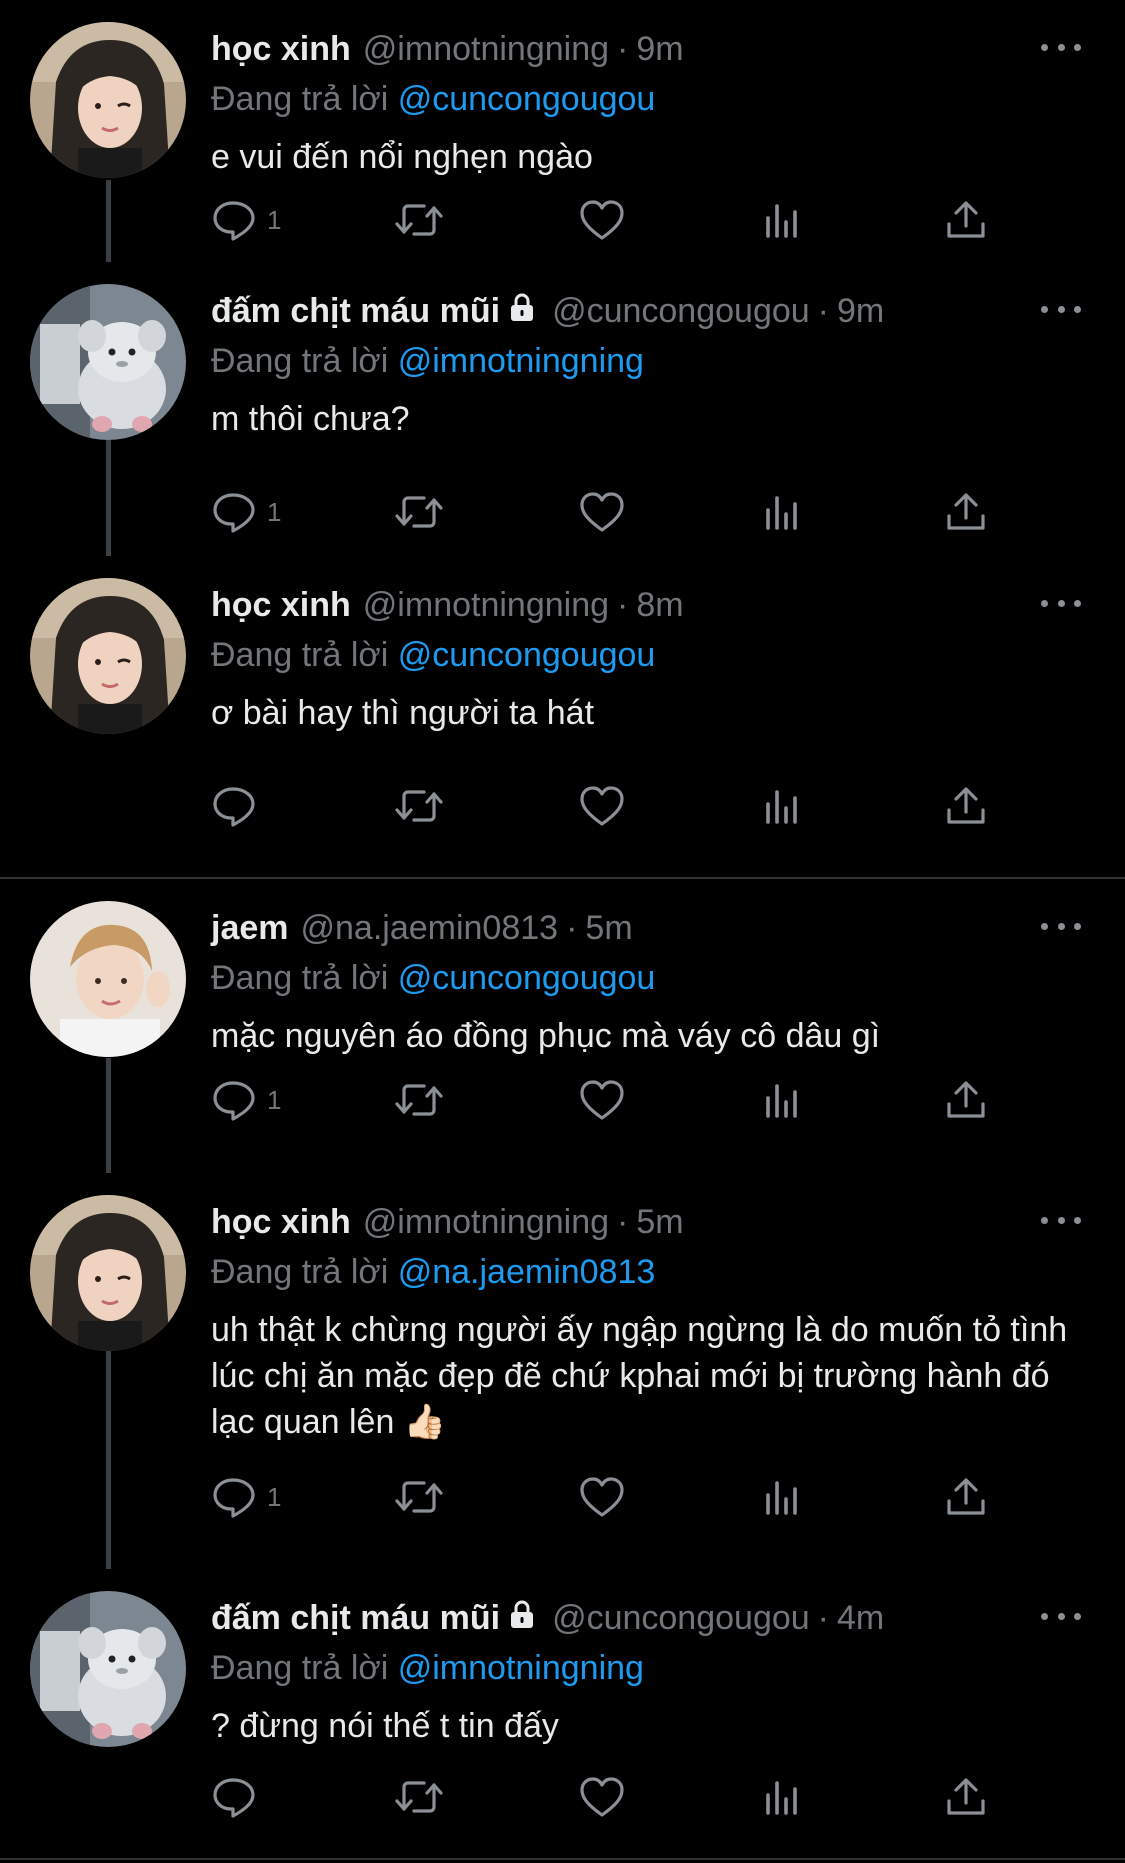  Describe the element at coordinates (860, 1618) in the screenshot. I see `timestamp: 4m` at that location.